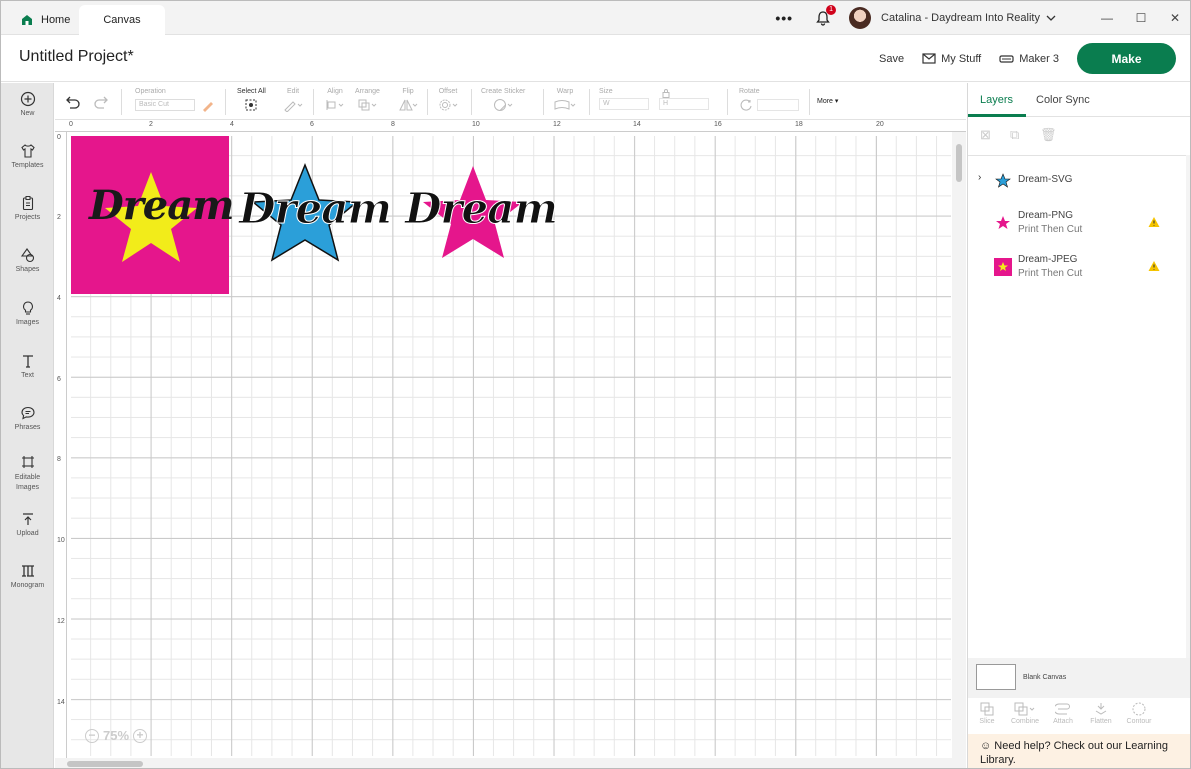  I want to click on close-button: ✕, so click(1174, 18).